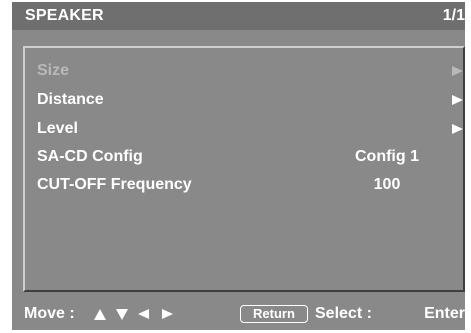 The height and width of the screenshot is (333, 471). Describe the element at coordinates (64, 15) in the screenshot. I see `page-title: SPEAKER` at that location.